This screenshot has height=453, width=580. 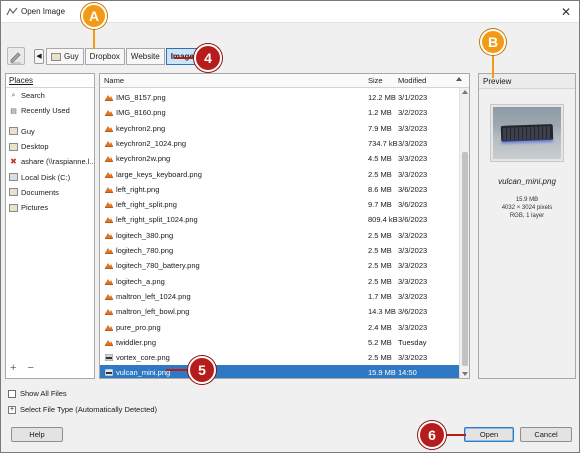 I want to click on recent-icon: ▤, so click(x=13, y=111).